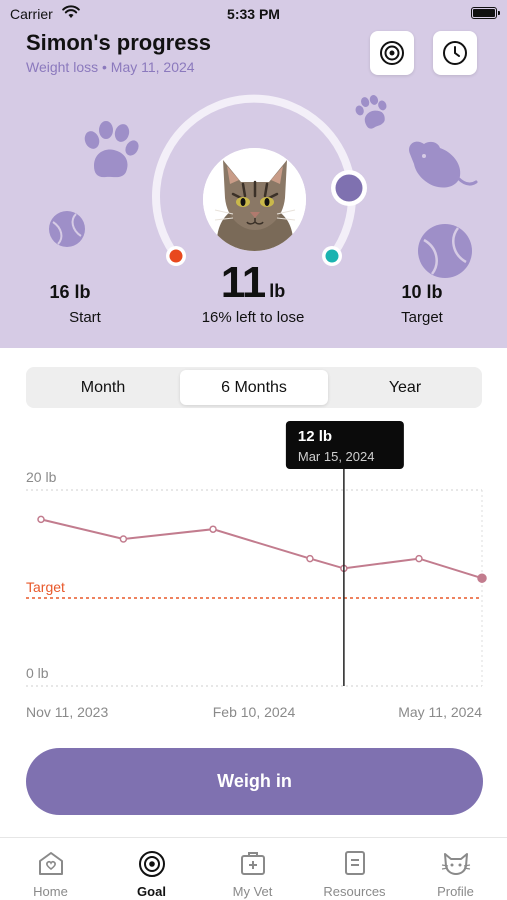 The image size is (507, 900). Describe the element at coordinates (243, 282) in the screenshot. I see `current-weight-value: 11` at that location.